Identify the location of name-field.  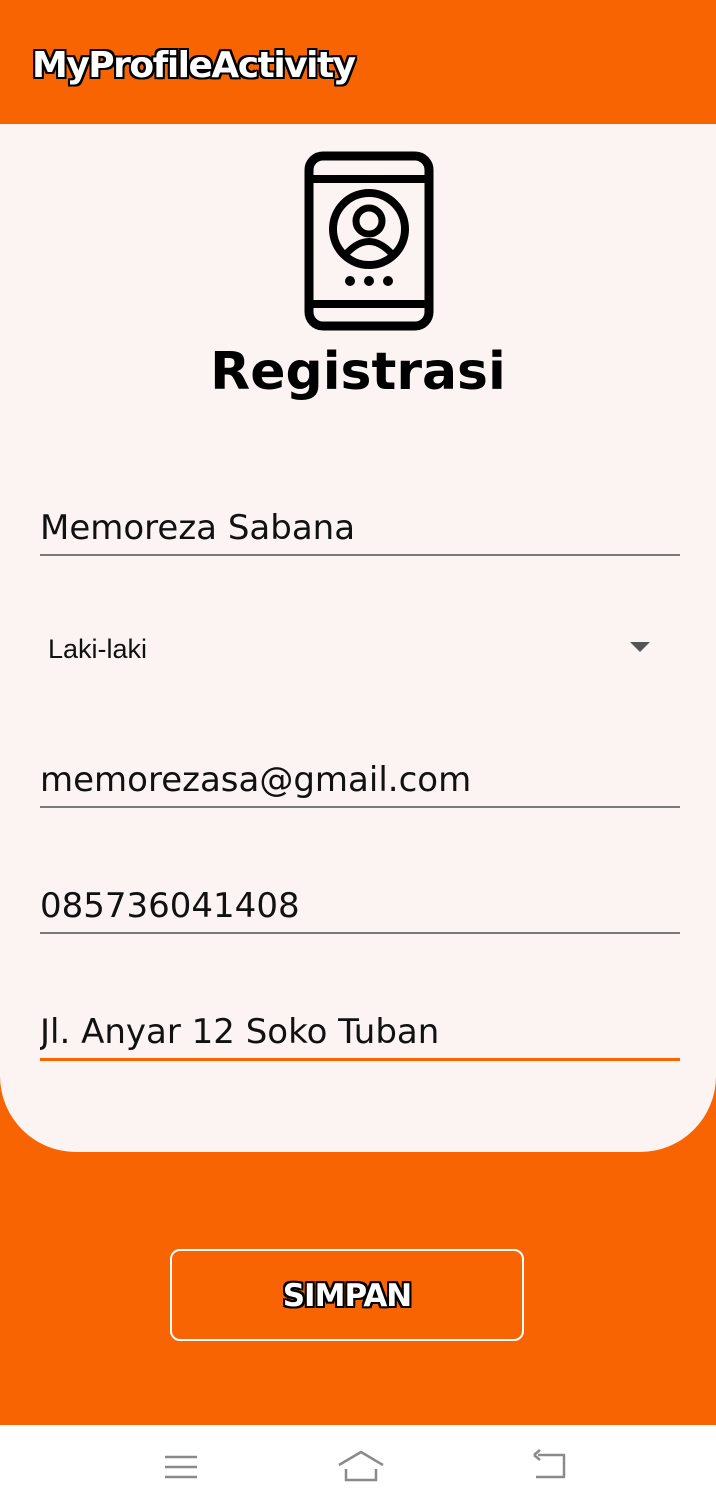
(360, 529).